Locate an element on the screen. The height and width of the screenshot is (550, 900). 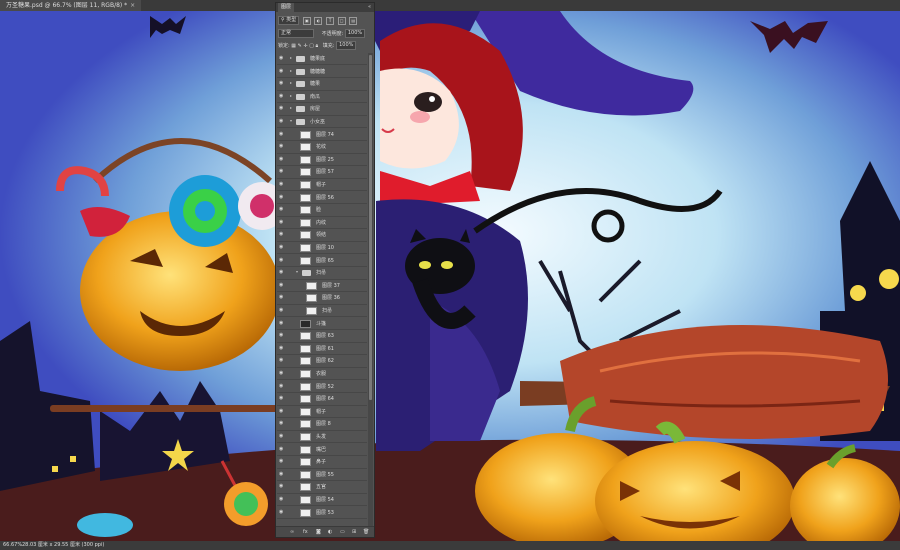
layer-row: ◉ 扫帚 is located at coordinates (322, 311).